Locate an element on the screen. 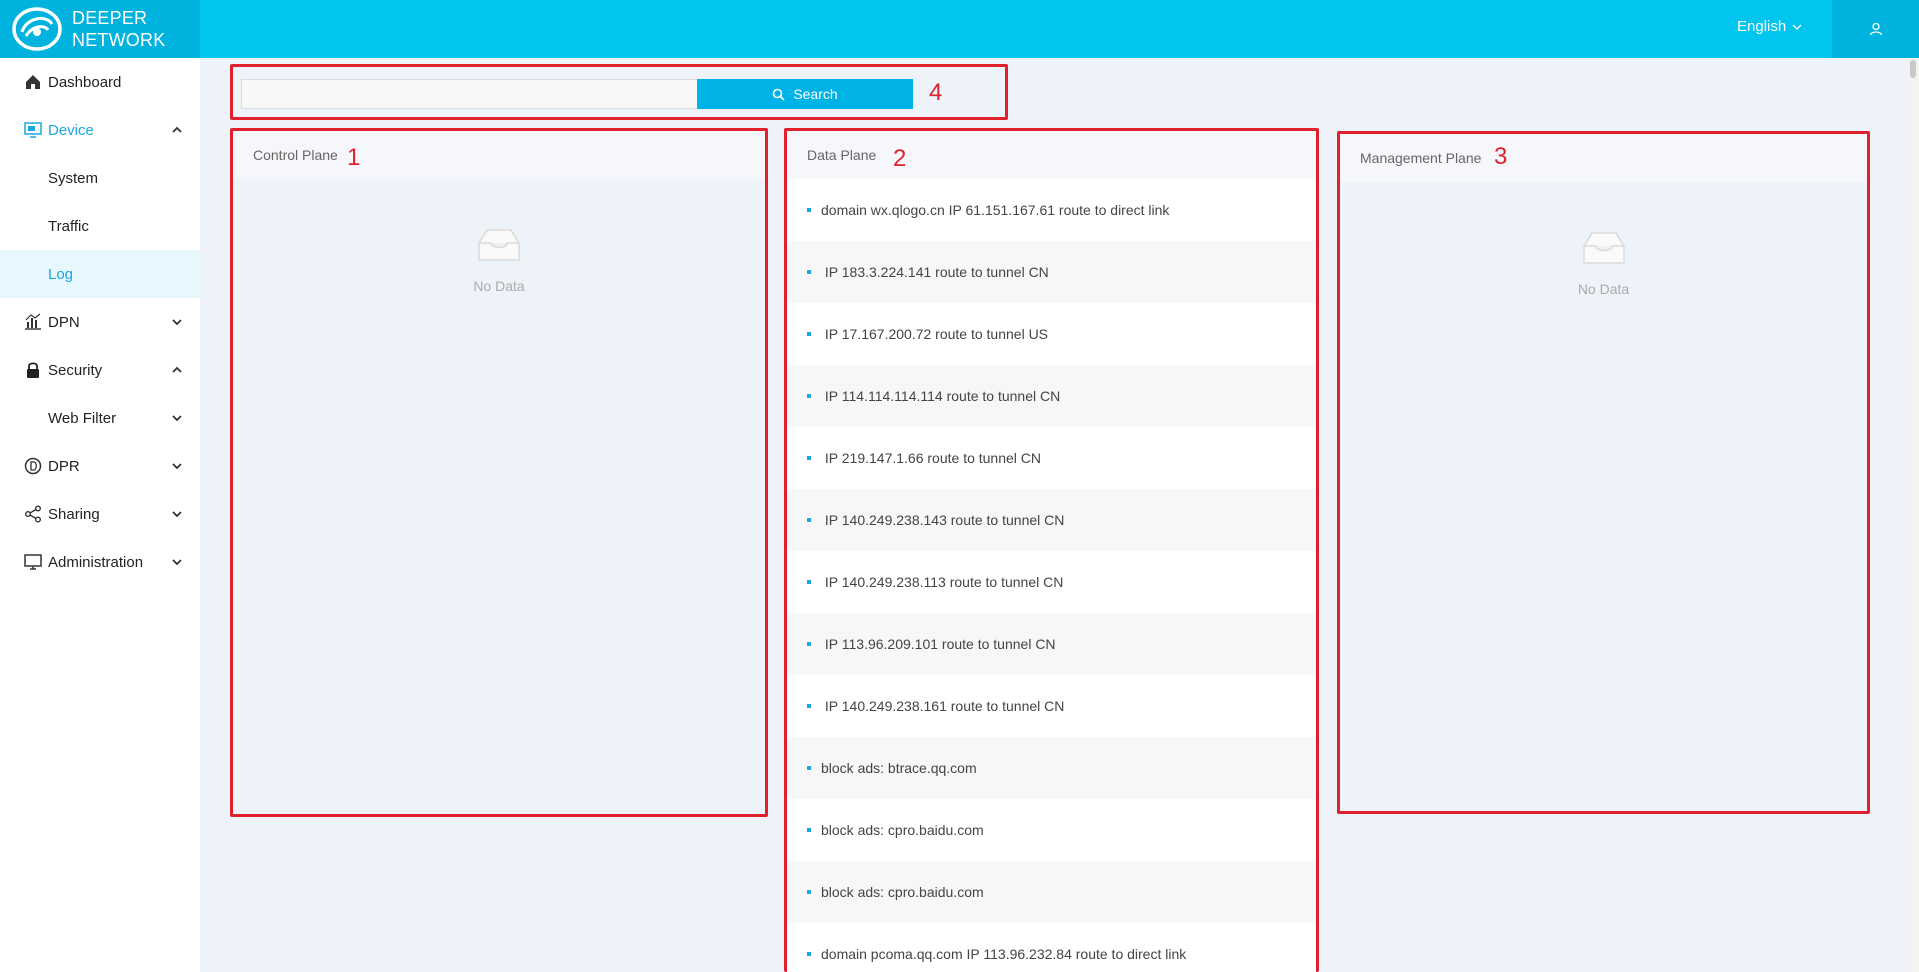 The height and width of the screenshot is (972, 1919). sidebar-item-label: System is located at coordinates (73, 178).